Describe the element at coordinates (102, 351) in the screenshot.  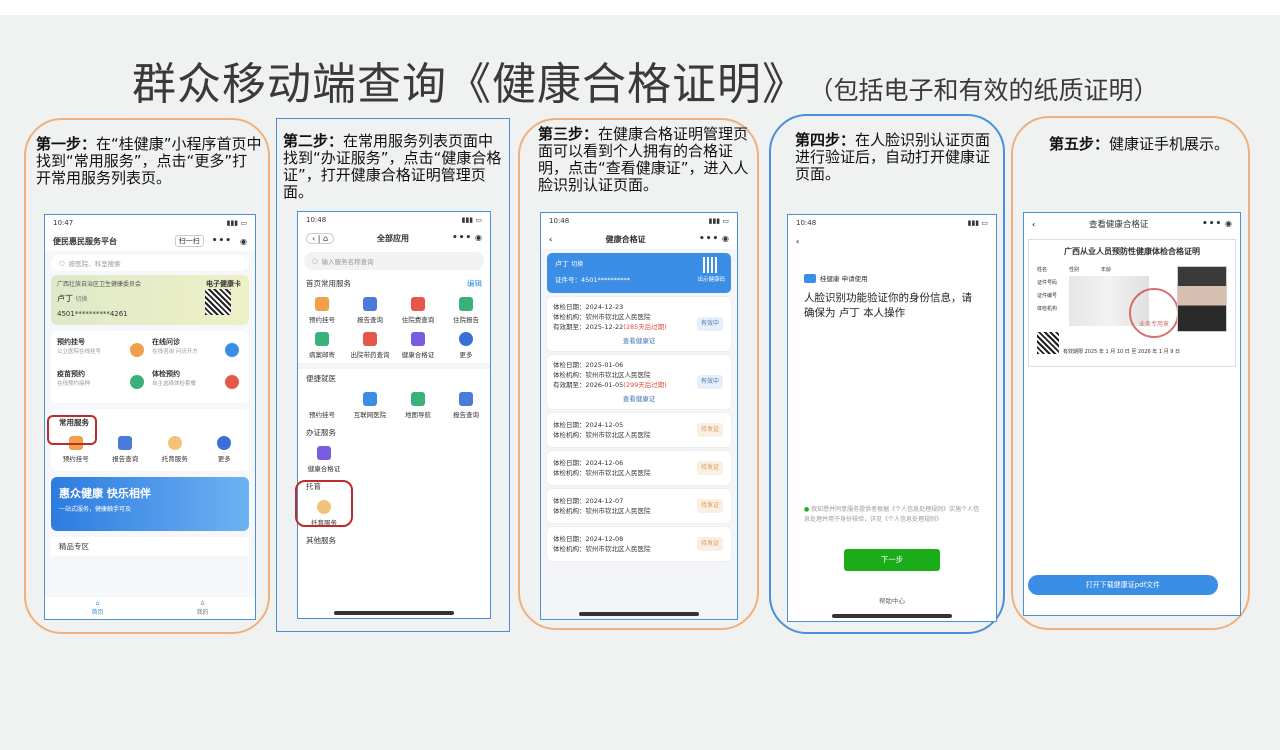
I see `tile-appointment: 预约挂号 公立医院在线挂号` at that location.